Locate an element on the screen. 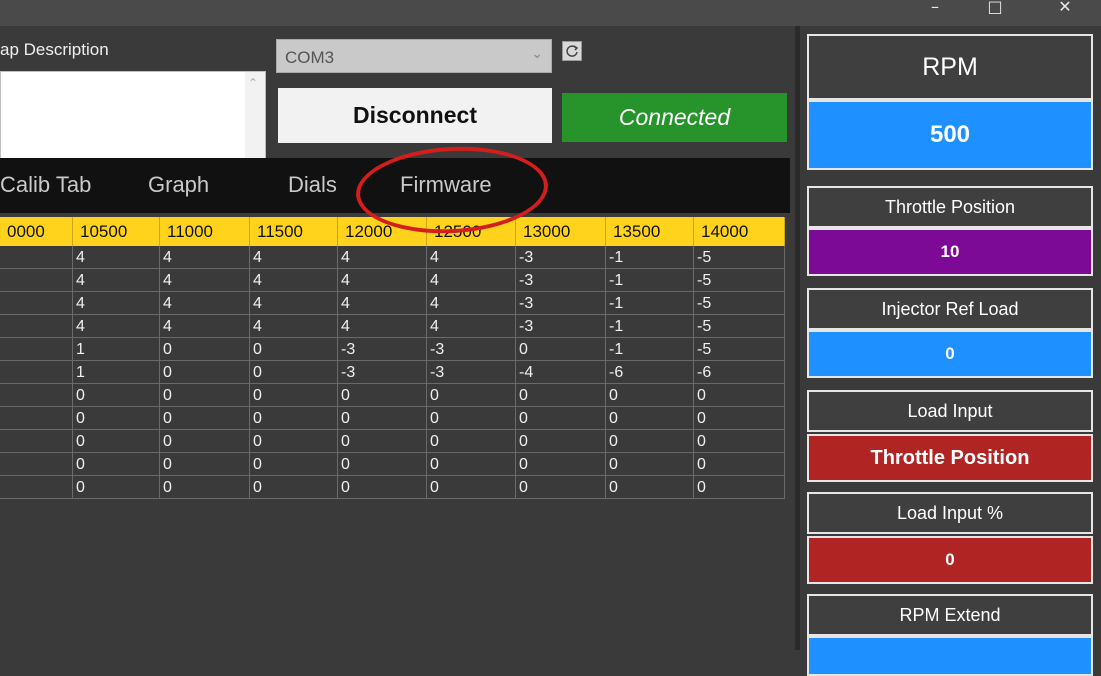  table-cell: -4 is located at coordinates (561, 372).